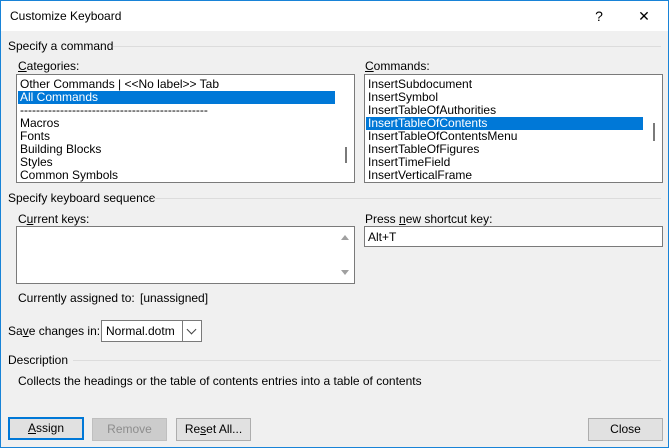 This screenshot has width=669, height=448. I want to click on categories-label: Categories:, so click(49, 66).